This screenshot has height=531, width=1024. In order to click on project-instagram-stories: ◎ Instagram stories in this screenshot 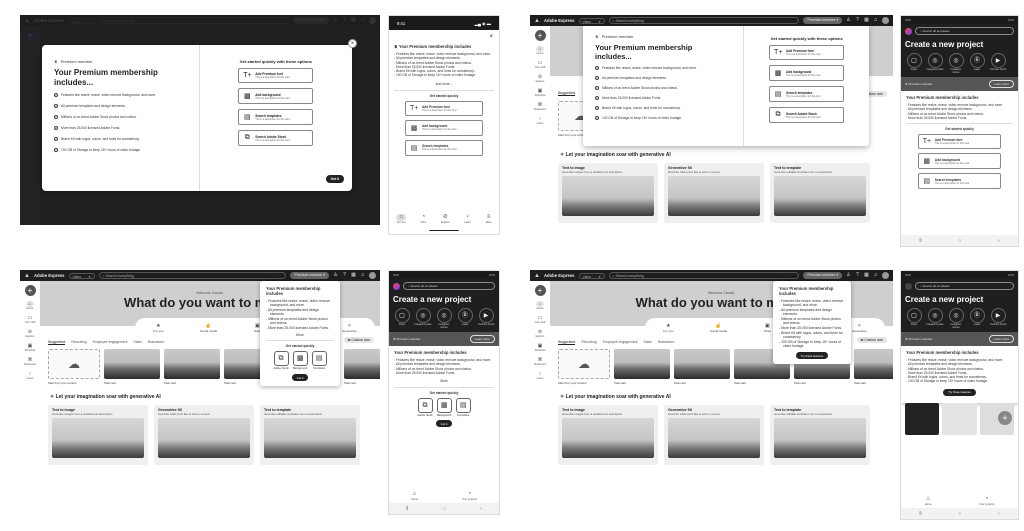, I will do `click(956, 63)`.